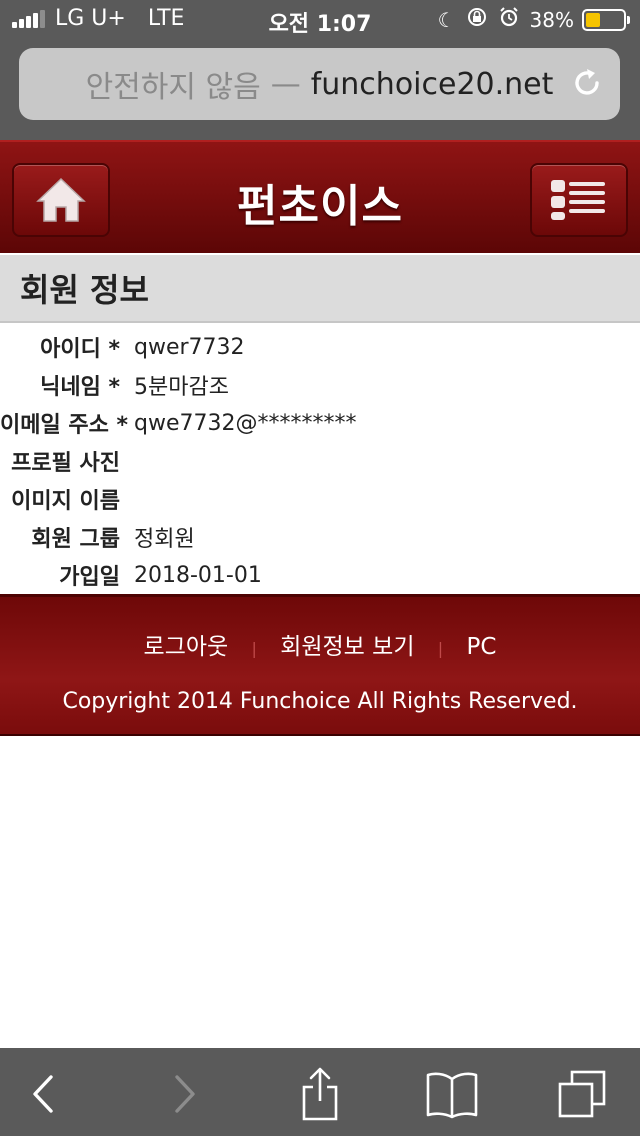 This screenshot has width=640, height=1136. What do you see at coordinates (164, 539) in the screenshot?
I see `info-value: 정회원` at bounding box center [164, 539].